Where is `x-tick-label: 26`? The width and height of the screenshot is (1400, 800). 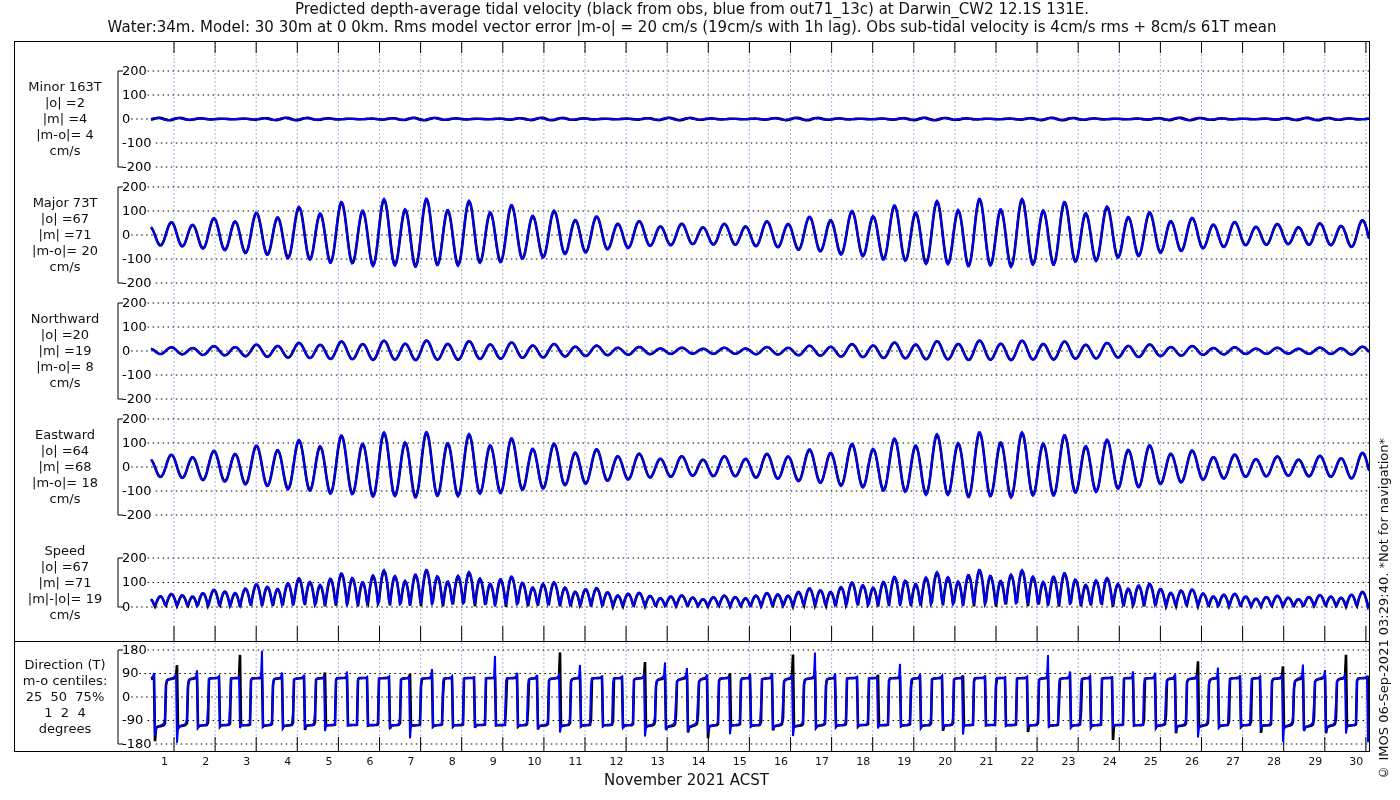 x-tick-label: 26 is located at coordinates (1191, 761).